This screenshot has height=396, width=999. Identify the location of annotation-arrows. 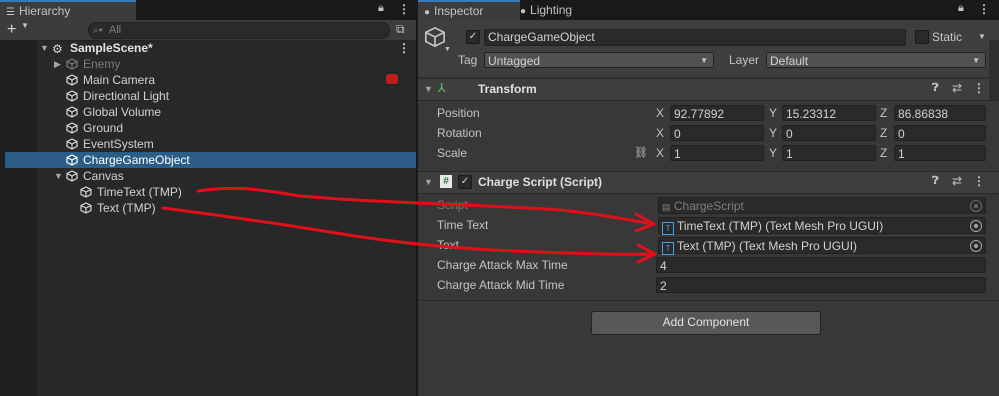
(409, 225).